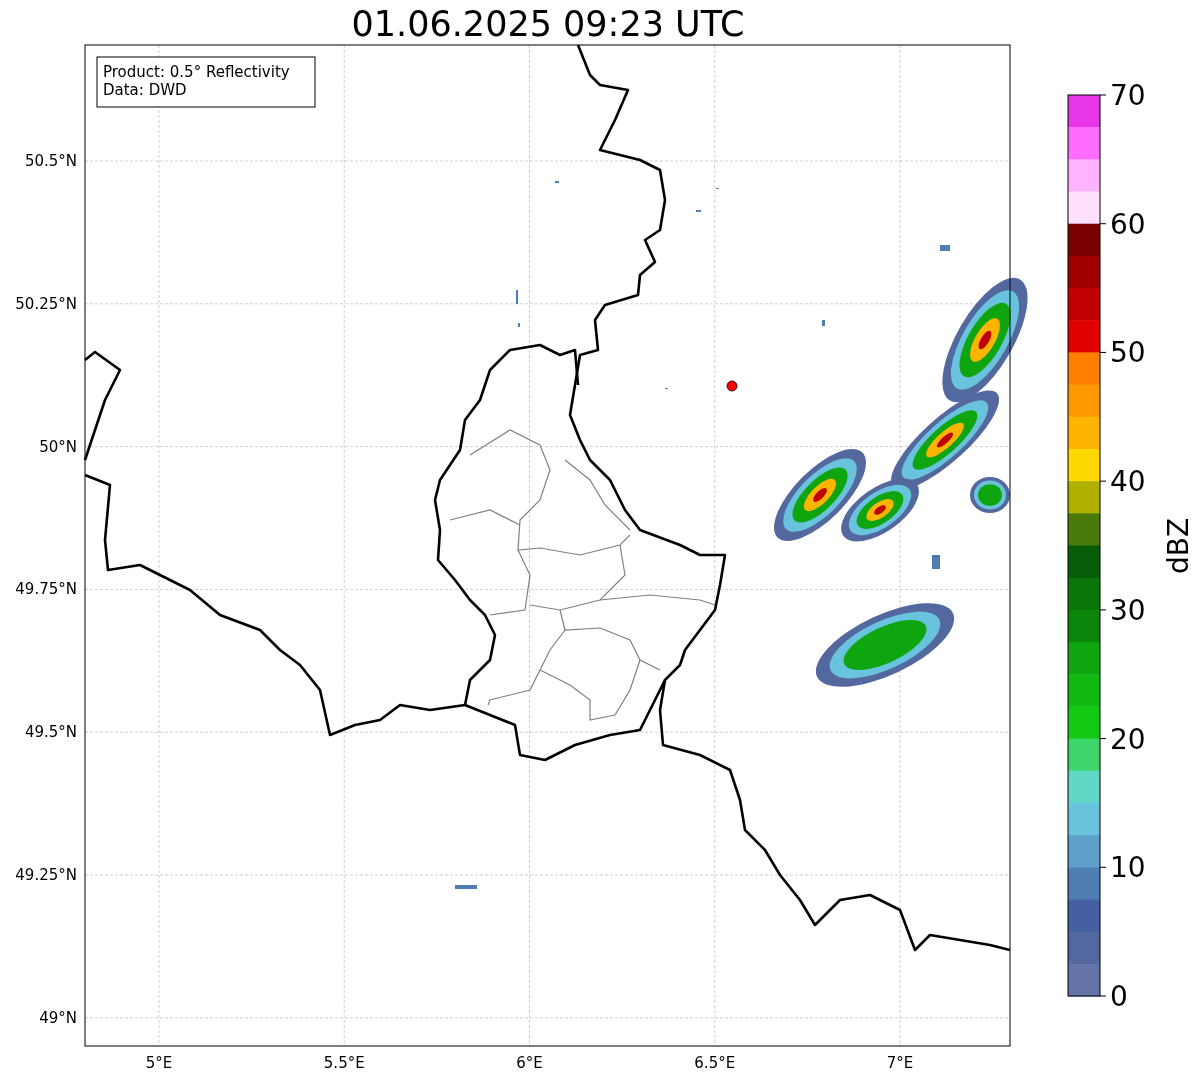 The image size is (1202, 1081). What do you see at coordinates (159, 1063) in the screenshot?
I see `longitude-label: 5°E` at bounding box center [159, 1063].